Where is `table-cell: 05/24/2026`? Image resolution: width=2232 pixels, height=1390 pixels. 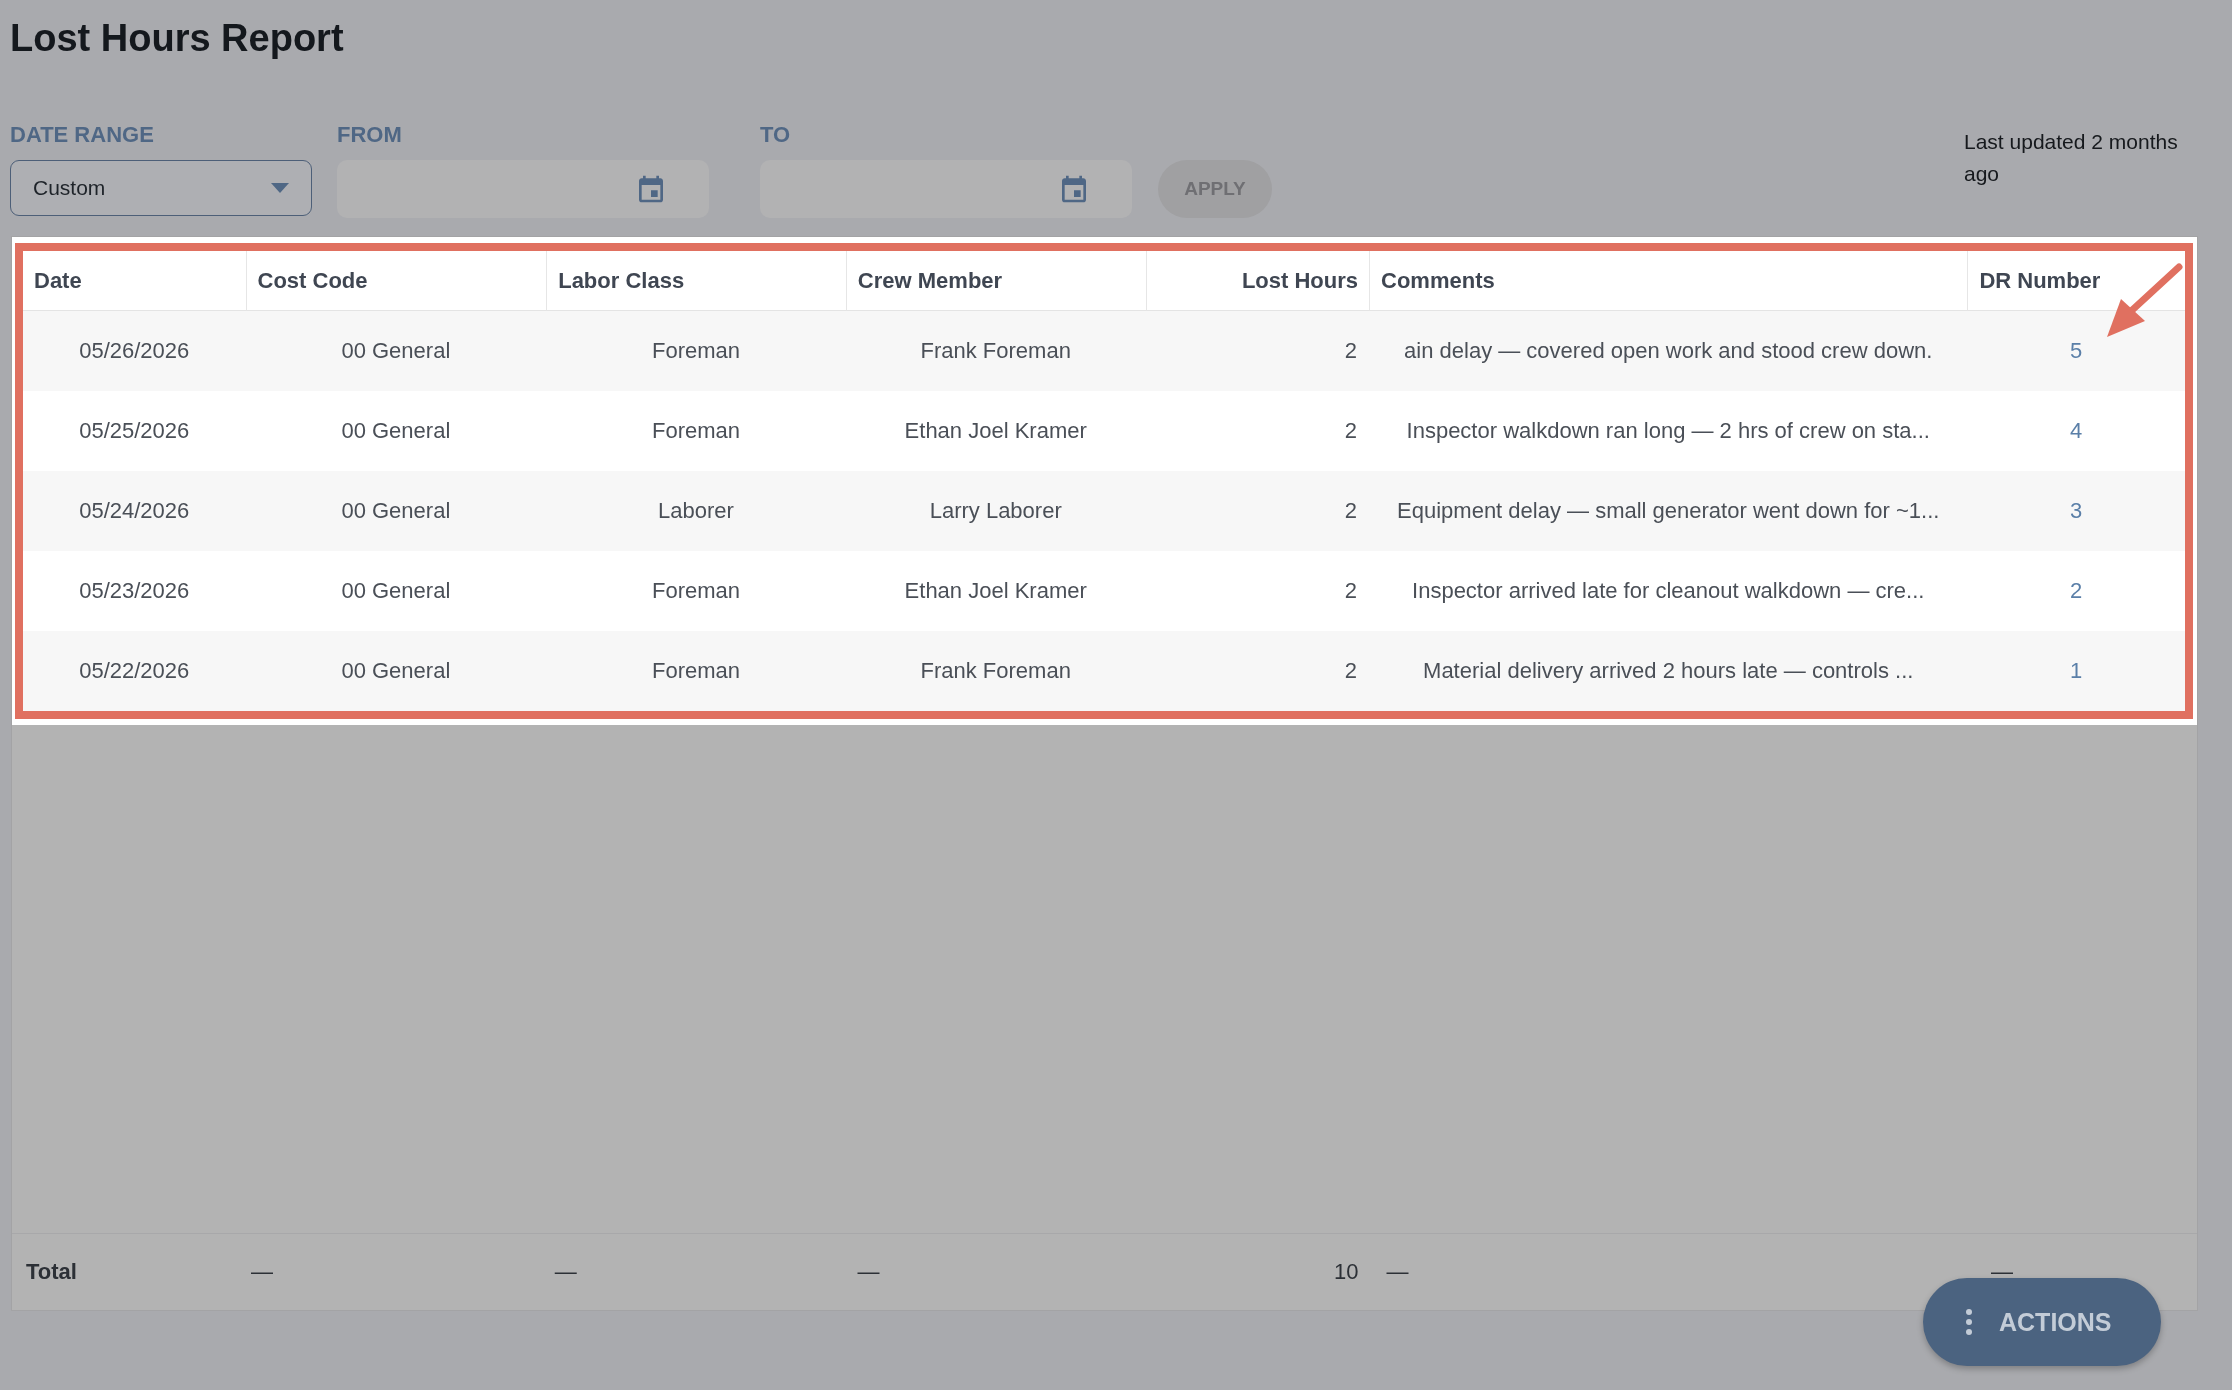
table-cell: 05/24/2026 is located at coordinates (134, 511).